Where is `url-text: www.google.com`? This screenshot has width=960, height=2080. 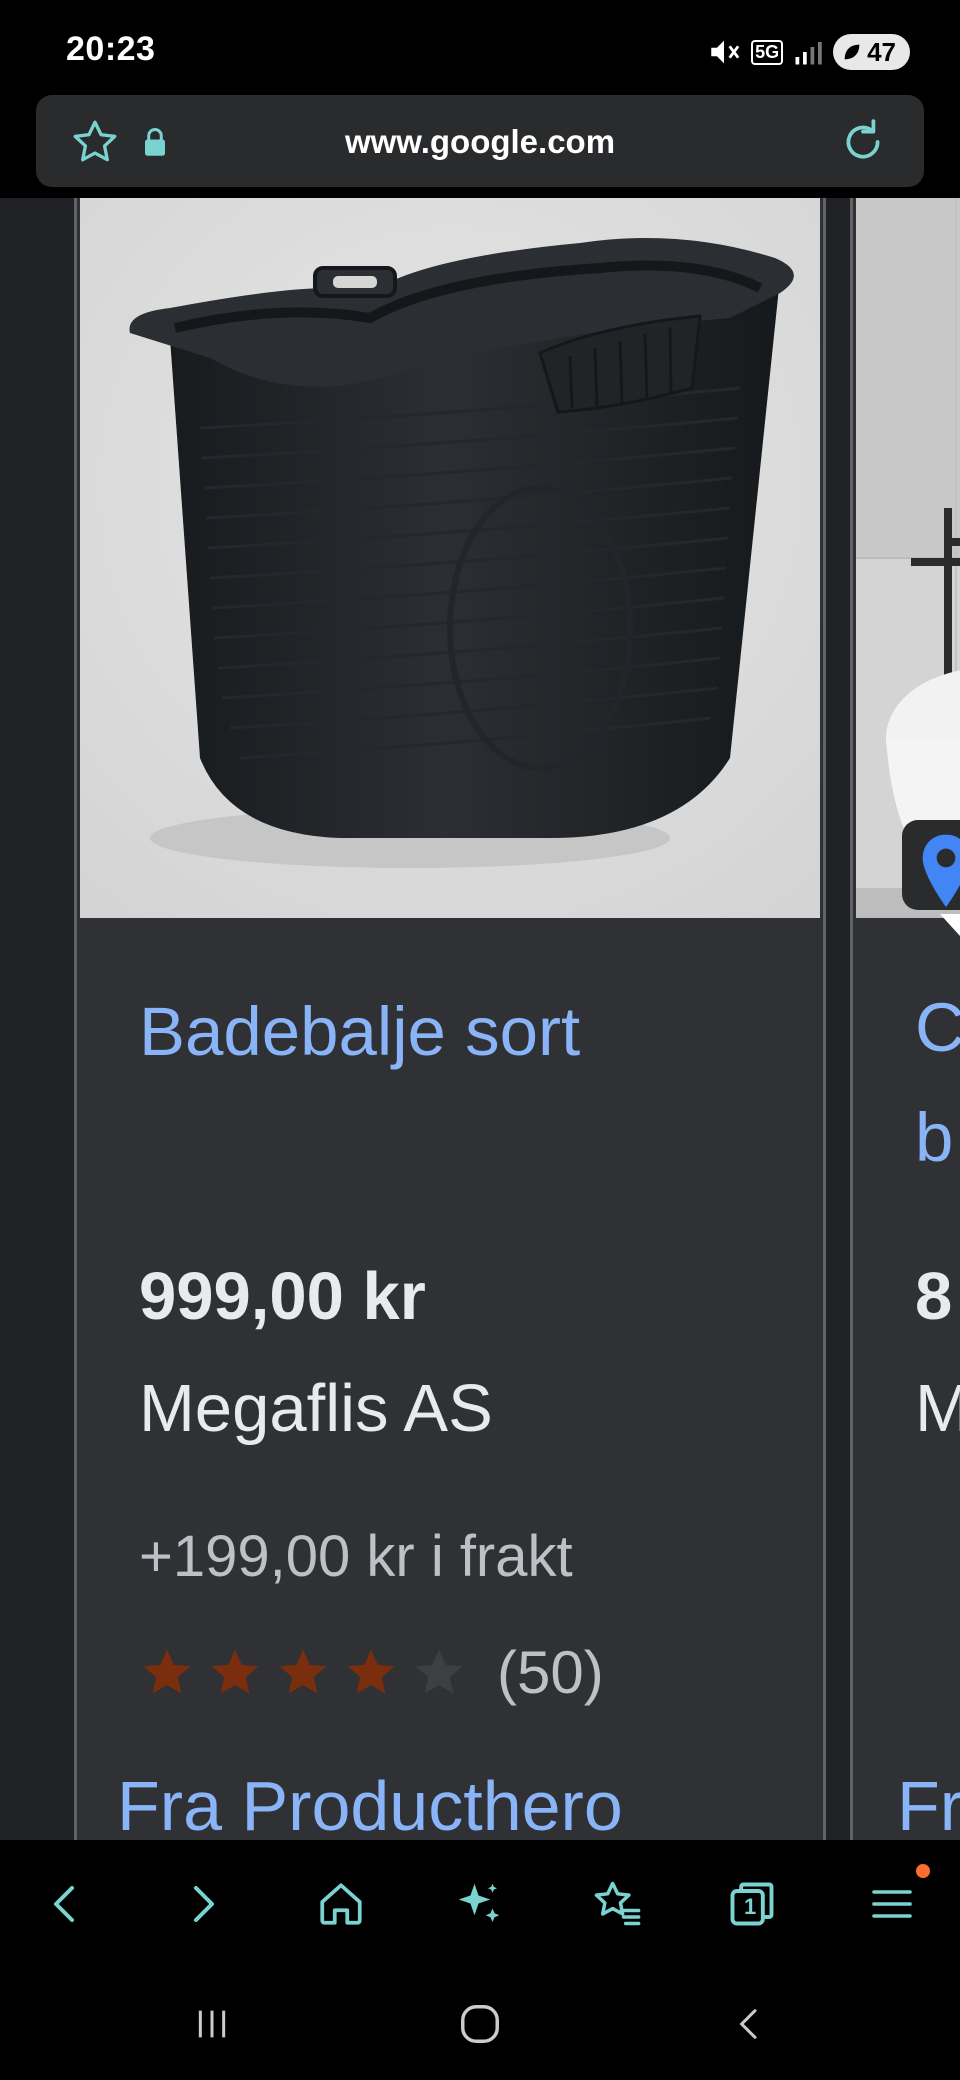
url-text: www.google.com is located at coordinates (480, 142).